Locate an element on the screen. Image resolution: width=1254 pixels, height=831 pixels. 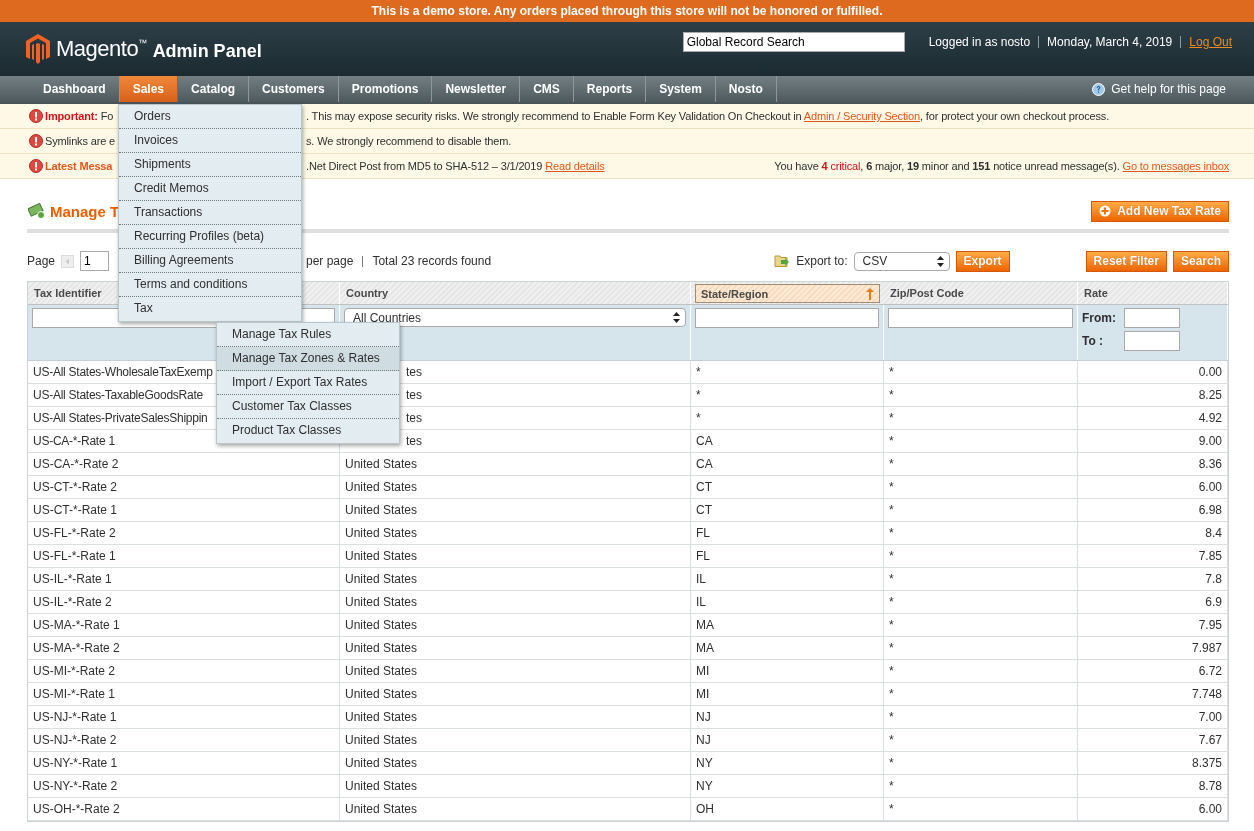
table-cell: 8.25 is located at coordinates (1153, 395).